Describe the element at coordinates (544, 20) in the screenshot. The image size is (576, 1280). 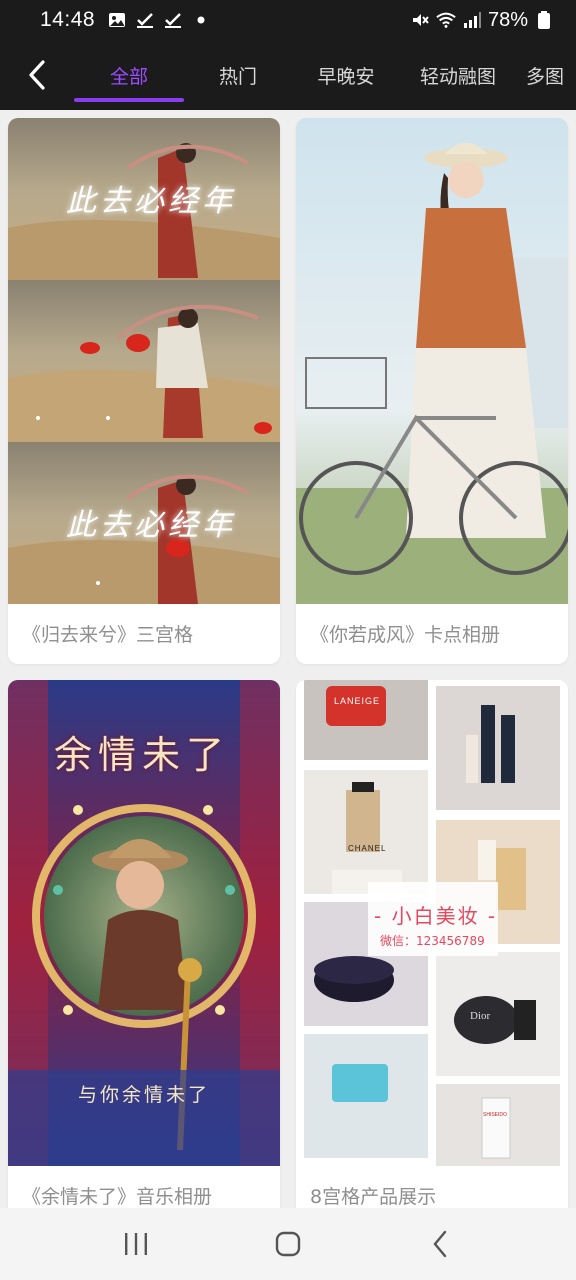
I see `battery-icon` at that location.